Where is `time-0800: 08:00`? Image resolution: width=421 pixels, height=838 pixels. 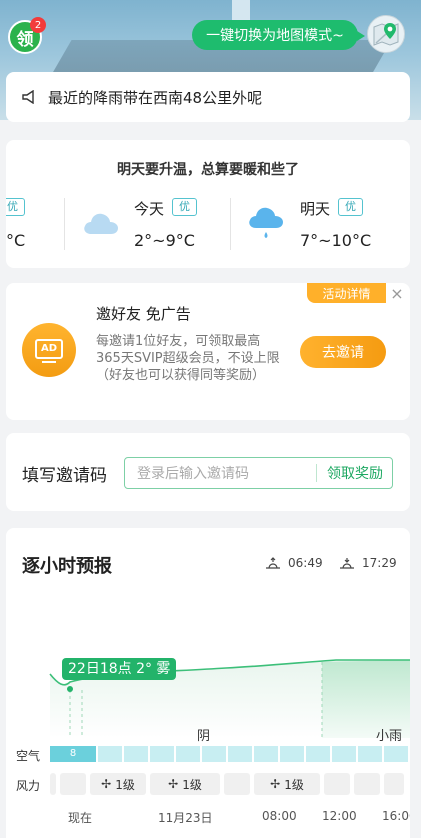 time-0800: 08:00 is located at coordinates (279, 816).